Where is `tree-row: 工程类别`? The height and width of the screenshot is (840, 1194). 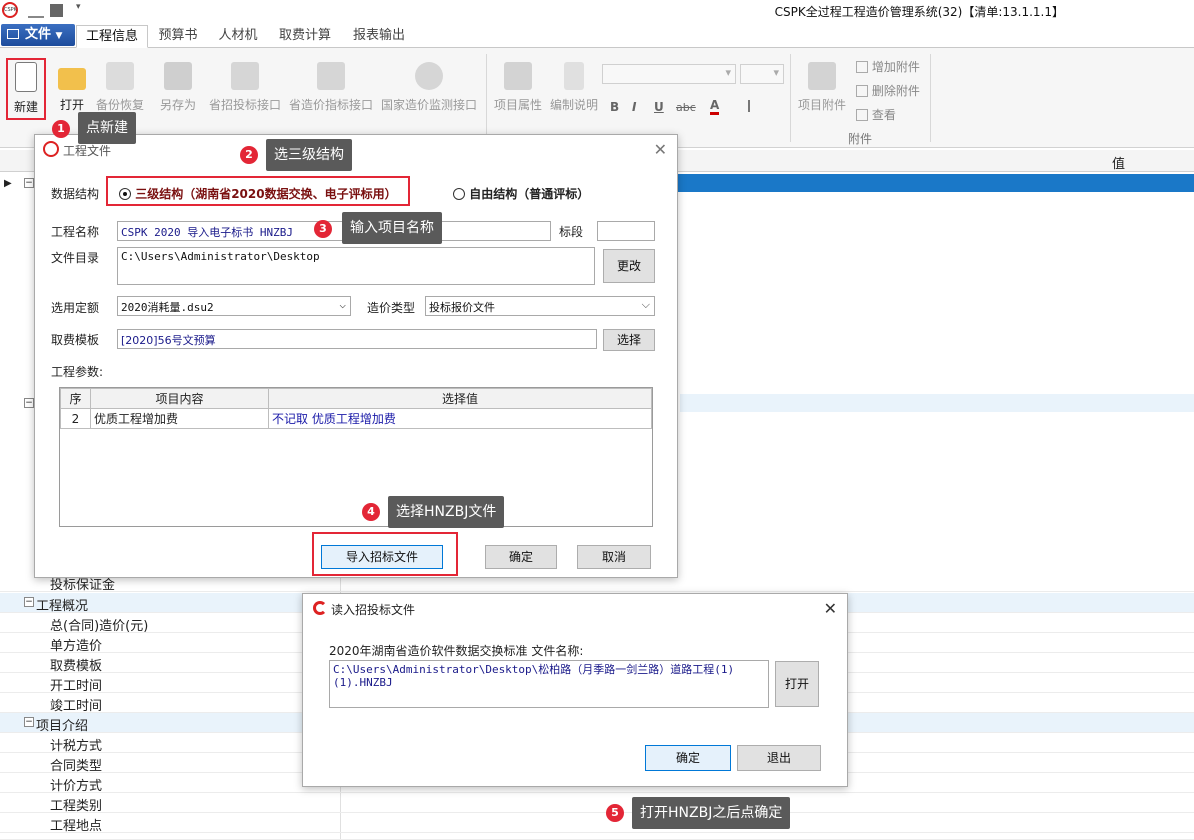
tree-row: 工程类别 is located at coordinates (597, 803).